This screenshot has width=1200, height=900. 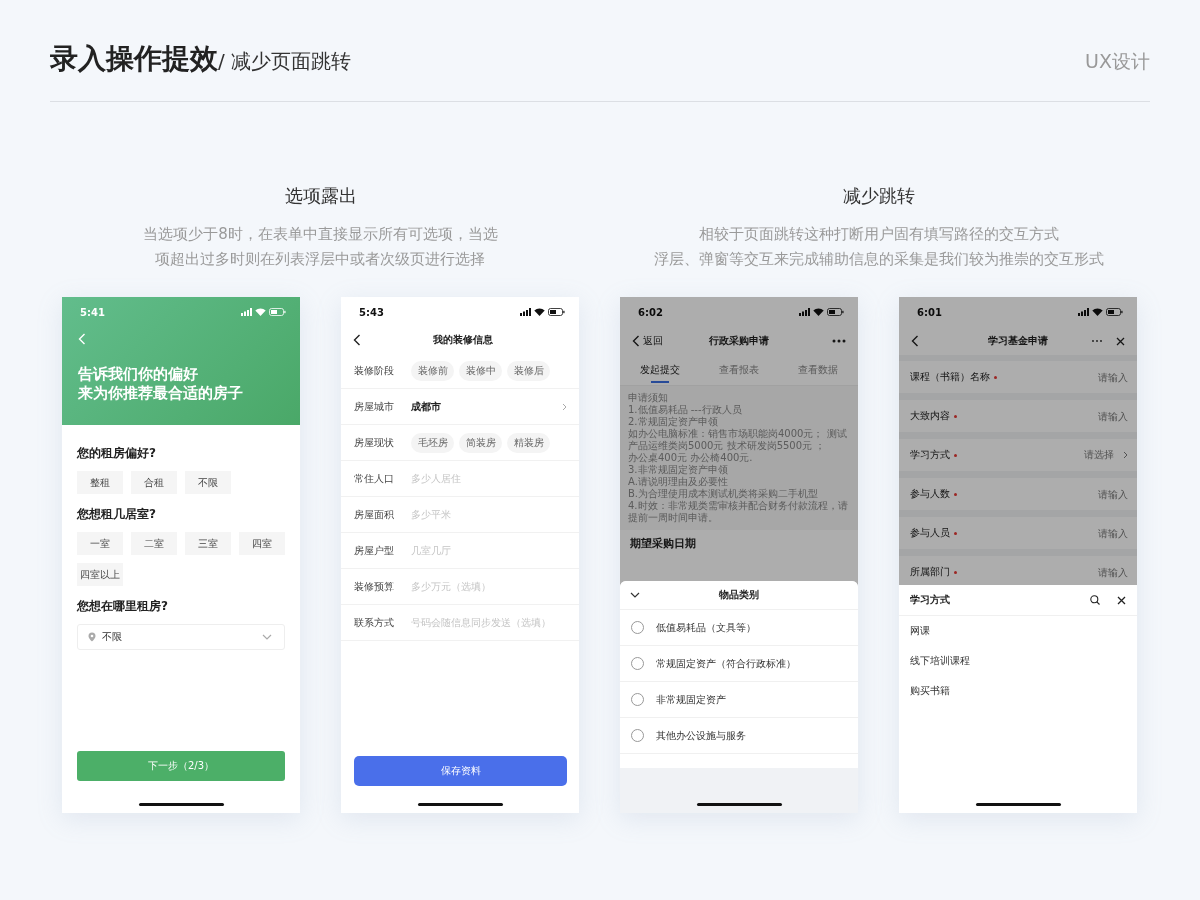 What do you see at coordinates (480, 370) in the screenshot?
I see `option-chip: 装修中` at bounding box center [480, 370].